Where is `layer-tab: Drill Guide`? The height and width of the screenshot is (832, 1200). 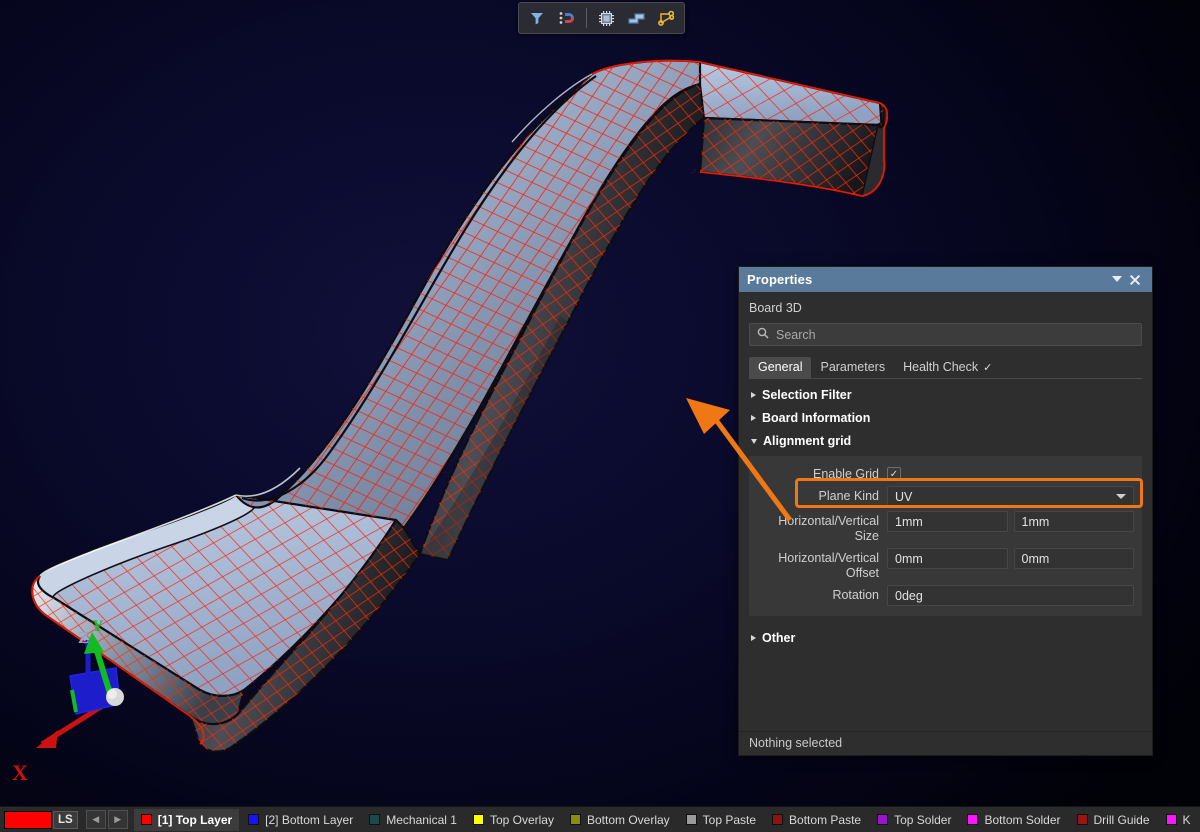 layer-tab: Drill Guide is located at coordinates (1113, 820).